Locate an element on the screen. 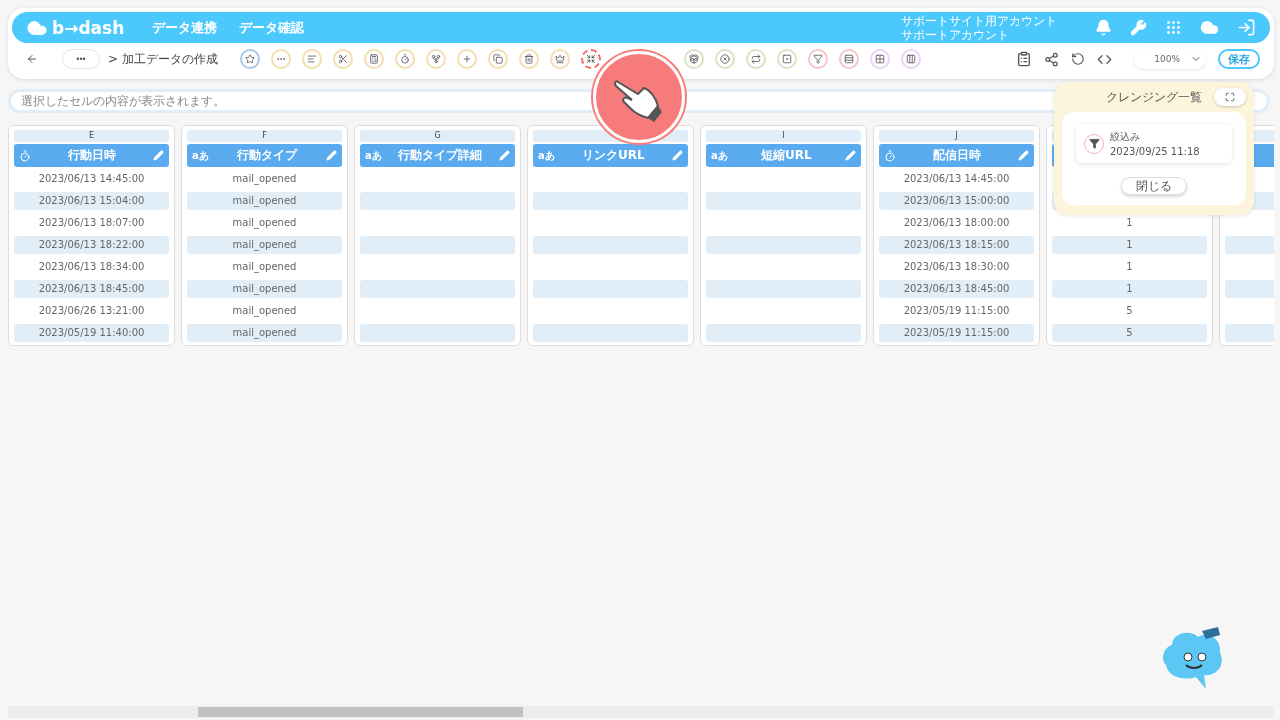 The width and height of the screenshot is (1280, 720). column-title: 行動タイプ is located at coordinates (267, 155).